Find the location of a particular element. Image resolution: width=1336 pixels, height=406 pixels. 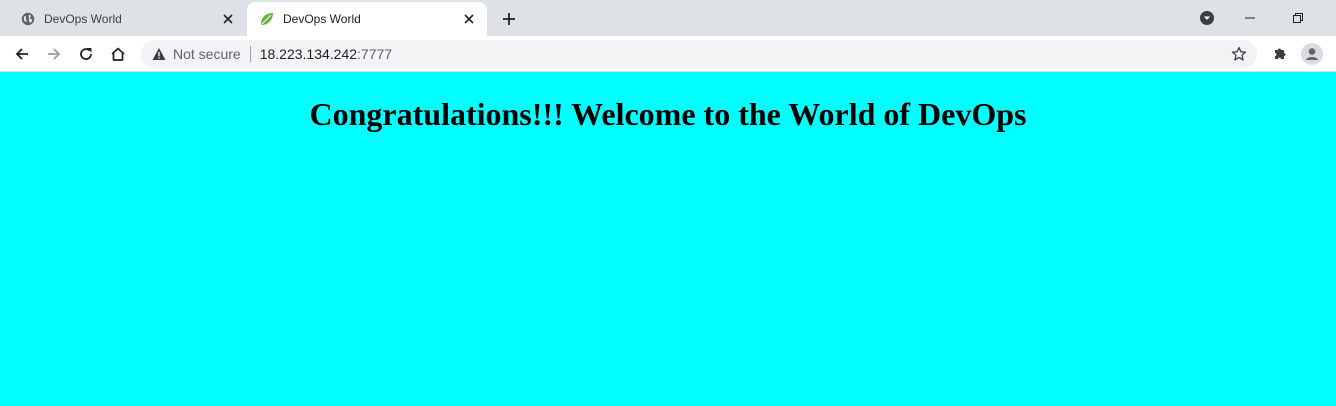

reload-button is located at coordinates (86, 54).